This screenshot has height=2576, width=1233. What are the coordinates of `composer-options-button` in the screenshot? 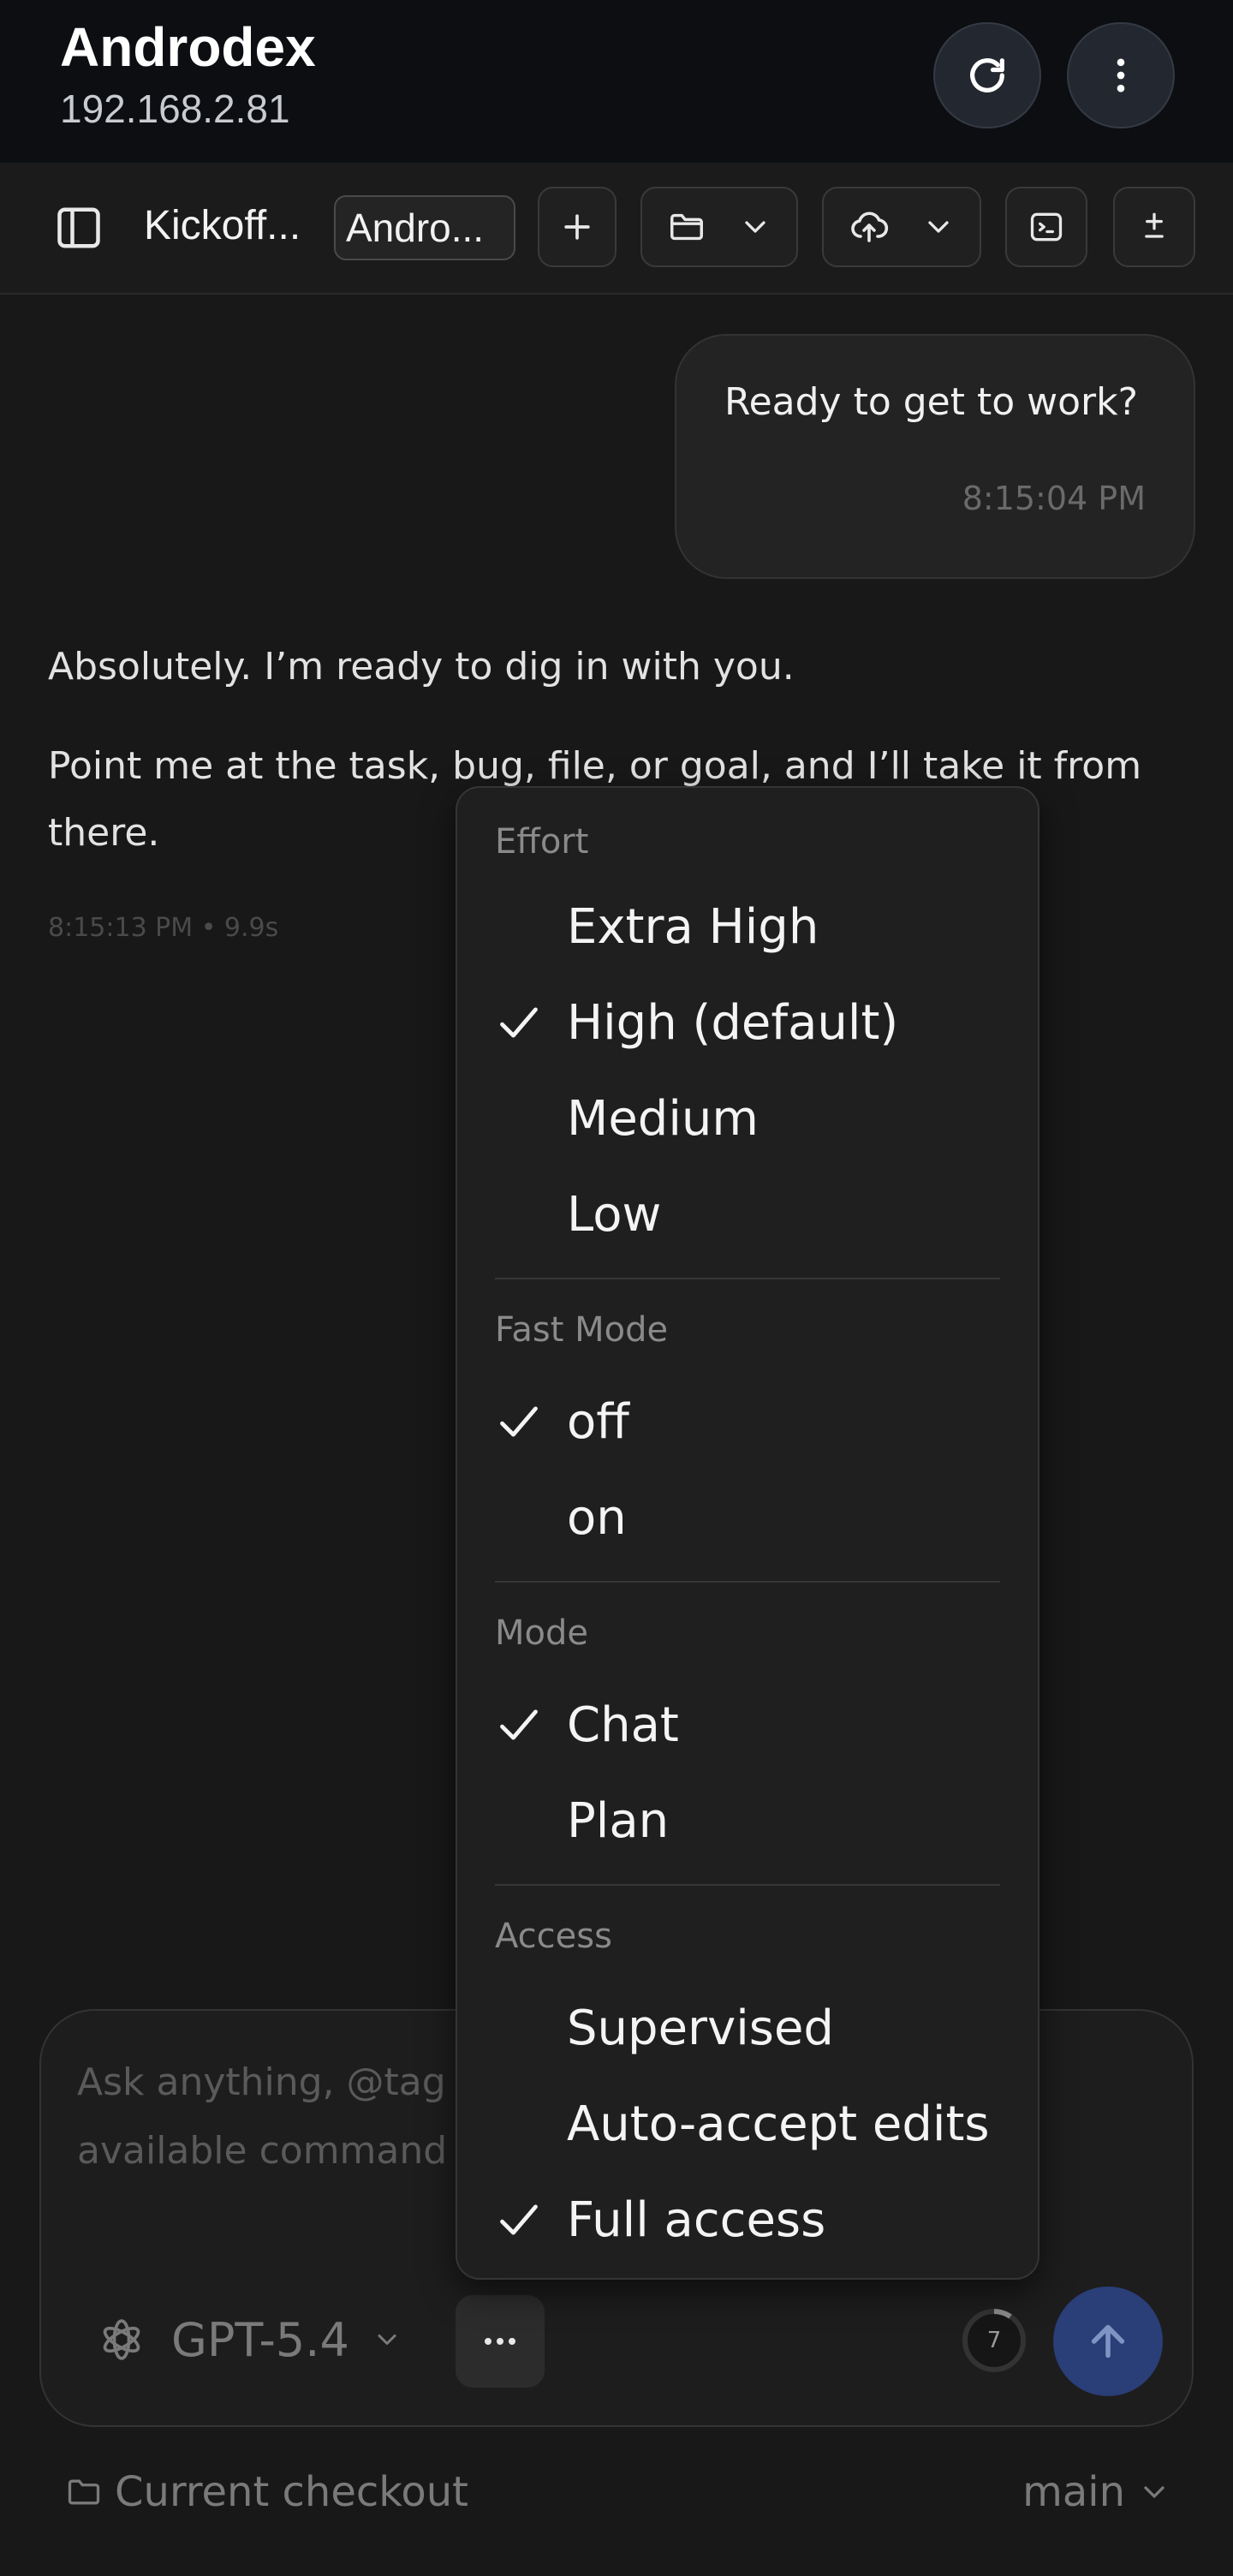 It's located at (500, 2341).